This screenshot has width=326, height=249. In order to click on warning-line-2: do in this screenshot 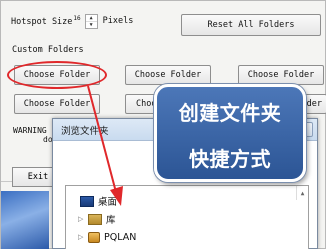, I will do `click(48, 139)`.